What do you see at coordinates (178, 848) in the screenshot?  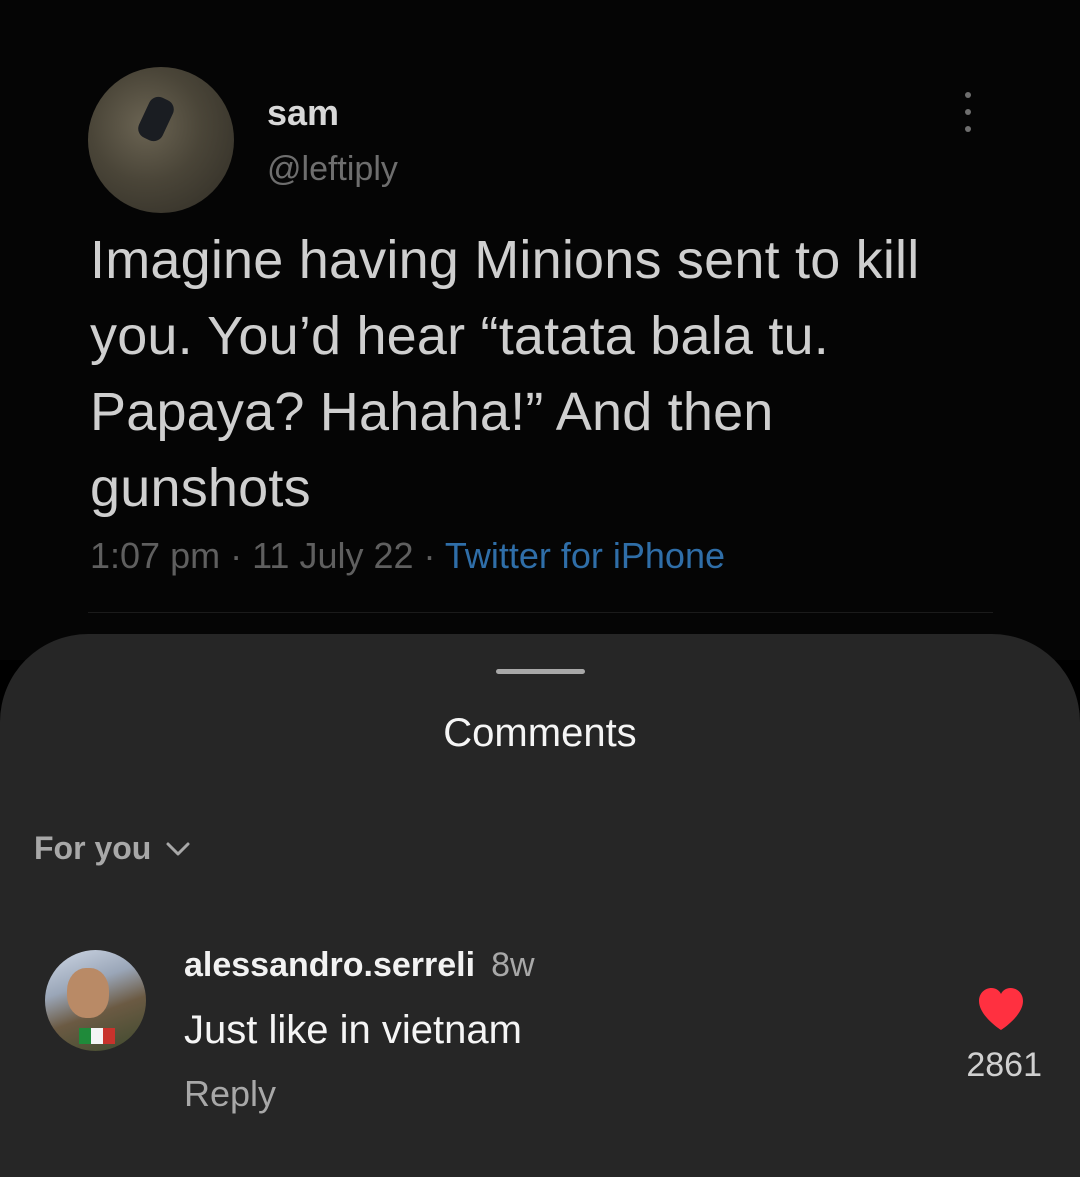 I see `chevron-down-icon` at bounding box center [178, 848].